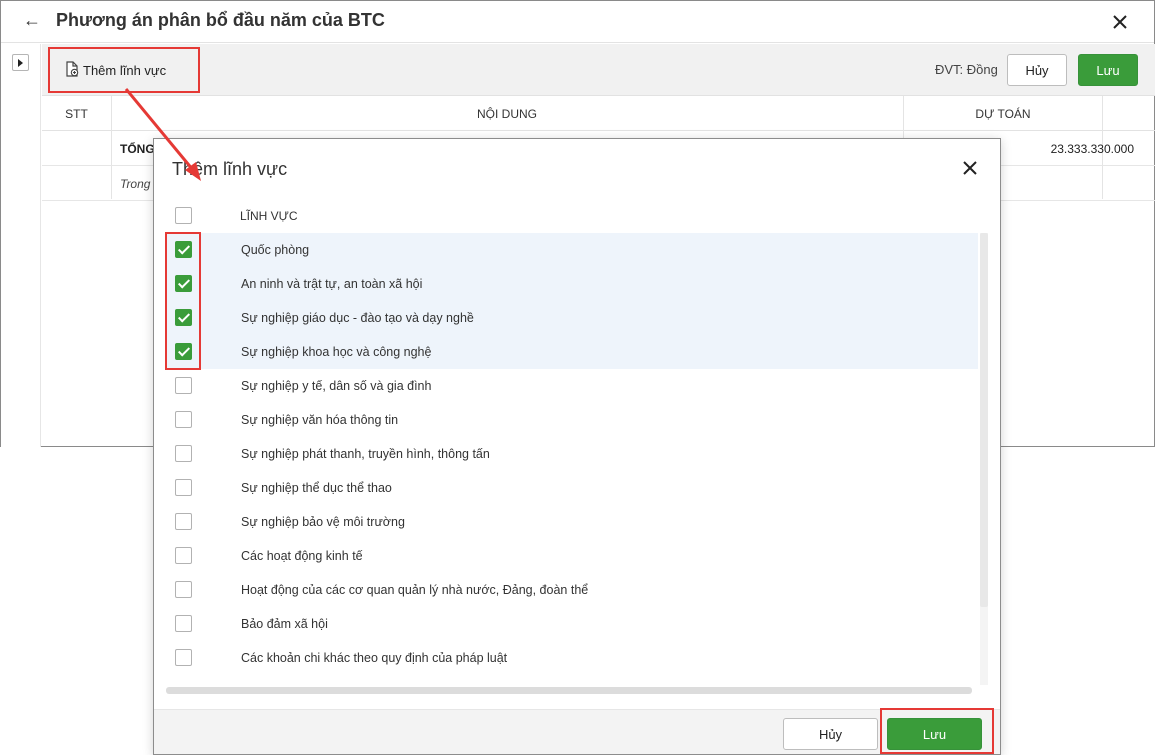 The height and width of the screenshot is (755, 1155). Describe the element at coordinates (572, 488) in the screenshot. I see `list-item: Sự nghiệp thể dục thể thao` at that location.